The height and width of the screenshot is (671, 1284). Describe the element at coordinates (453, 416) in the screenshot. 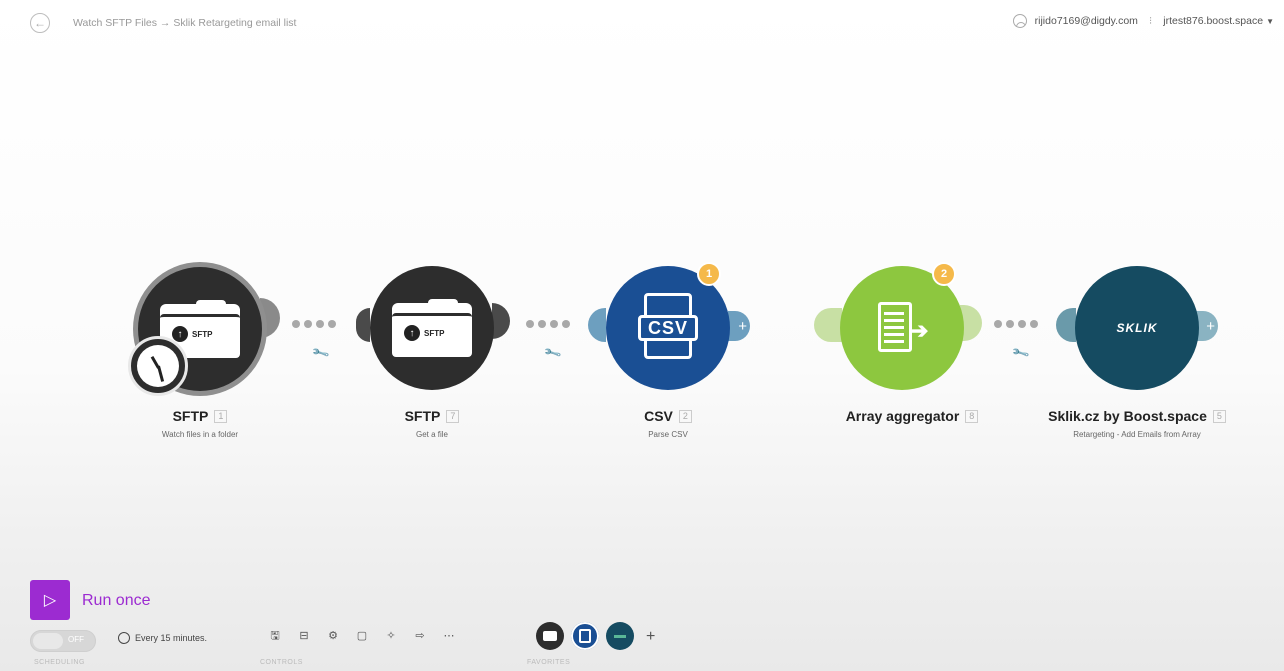

I see `module-number: 7` at that location.